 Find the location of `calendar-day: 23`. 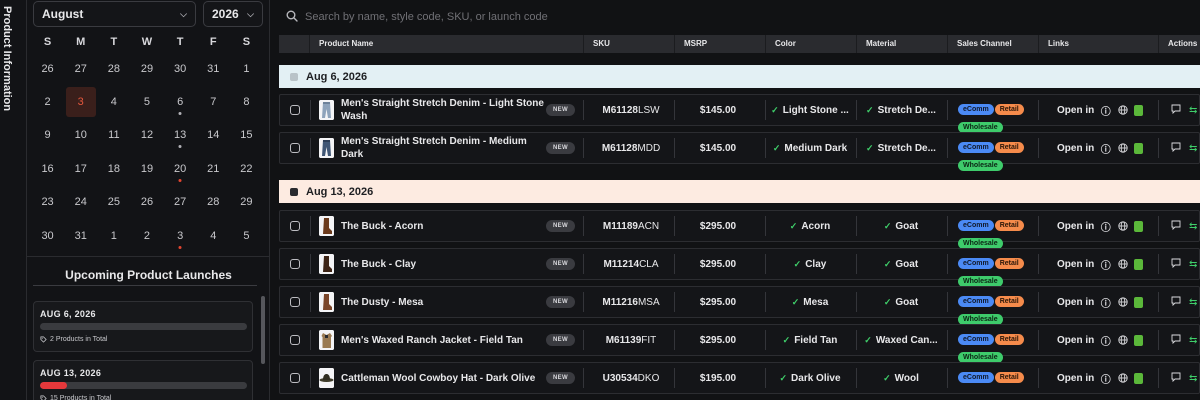

calendar-day: 23 is located at coordinates (47, 202).